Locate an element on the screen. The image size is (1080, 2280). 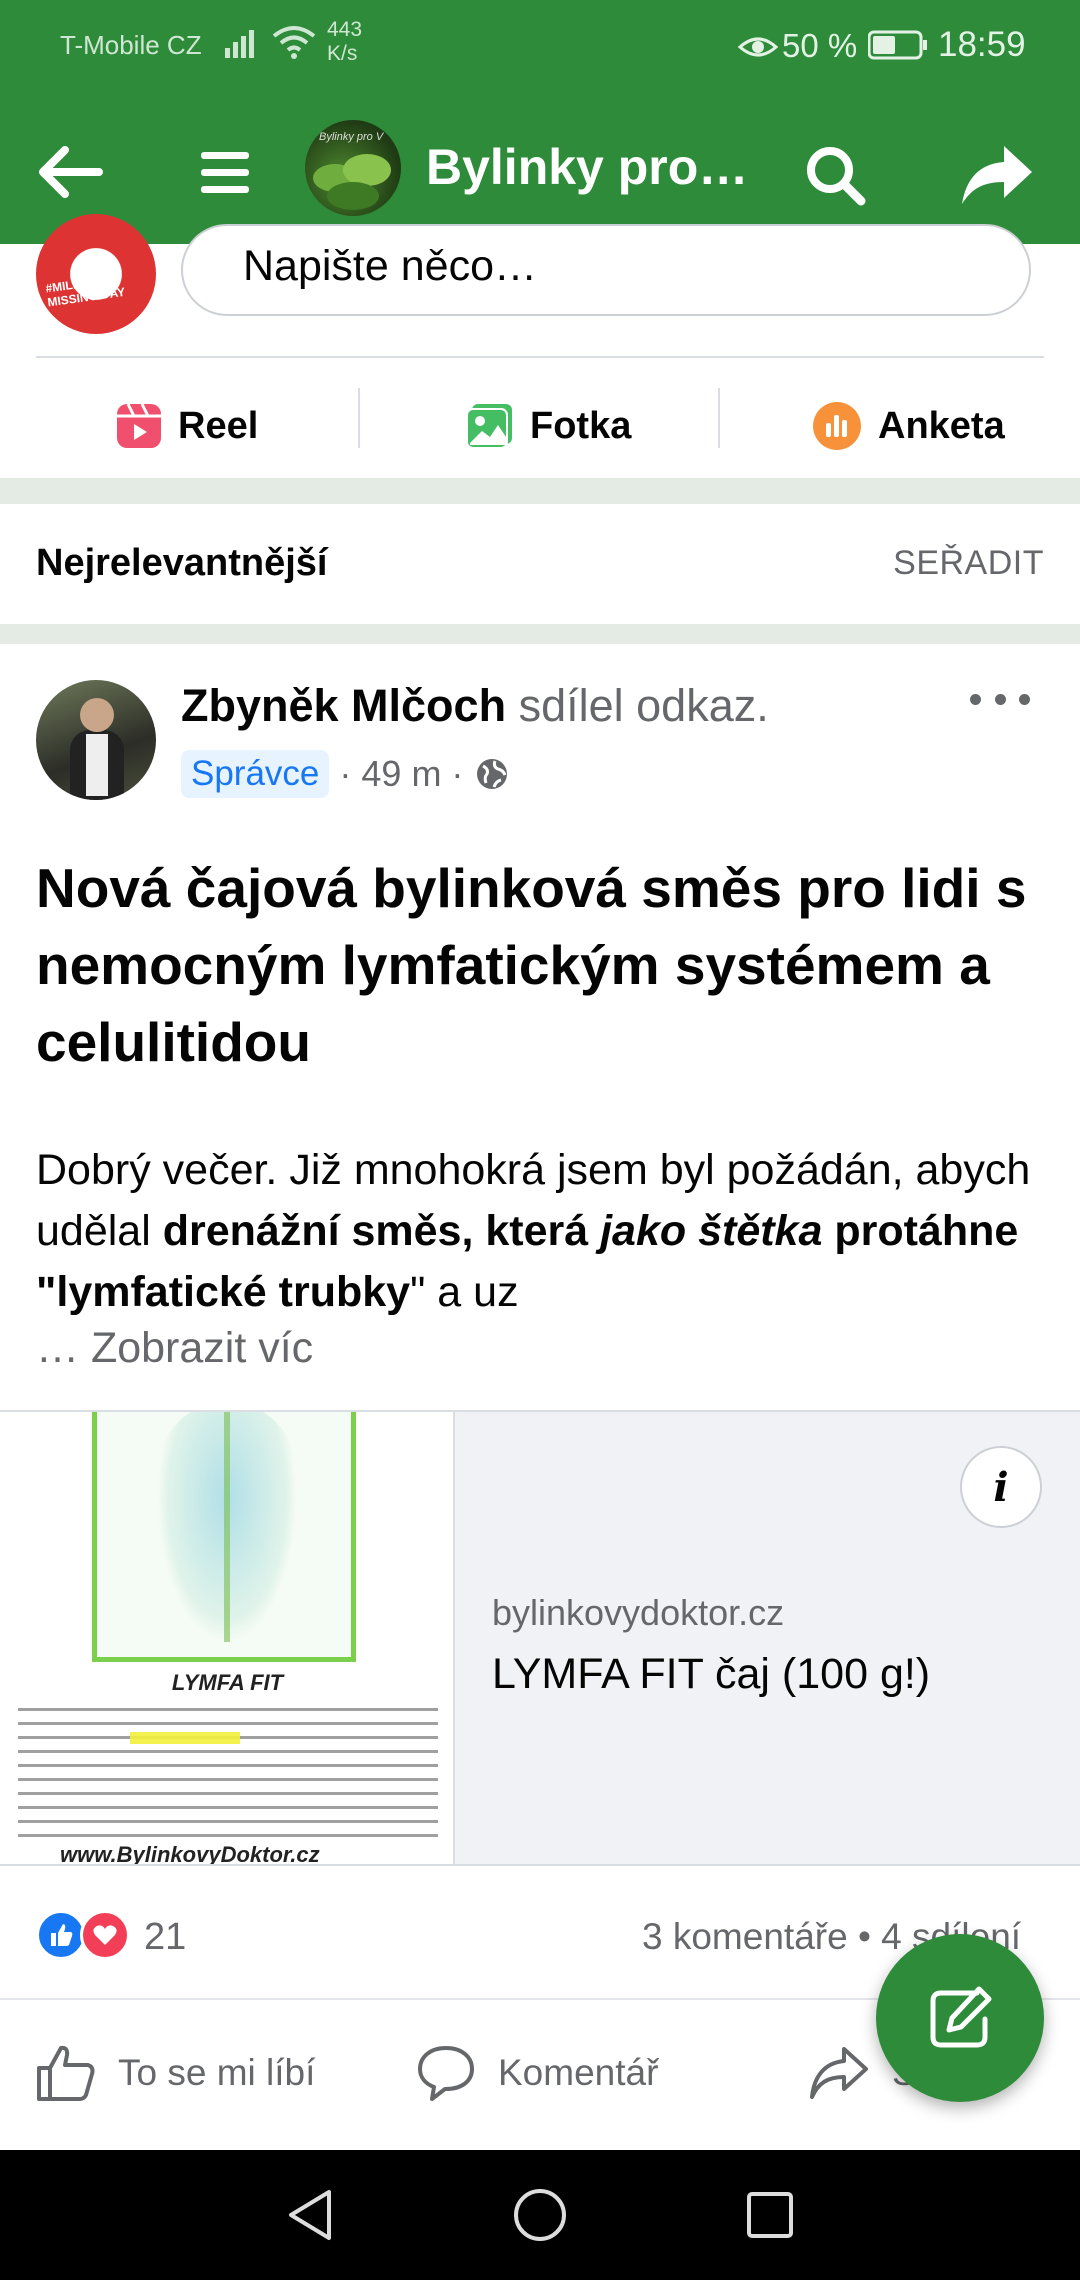
user-avatar-text: #MILLIONS MISSING DAY is located at coordinates (85, 291).